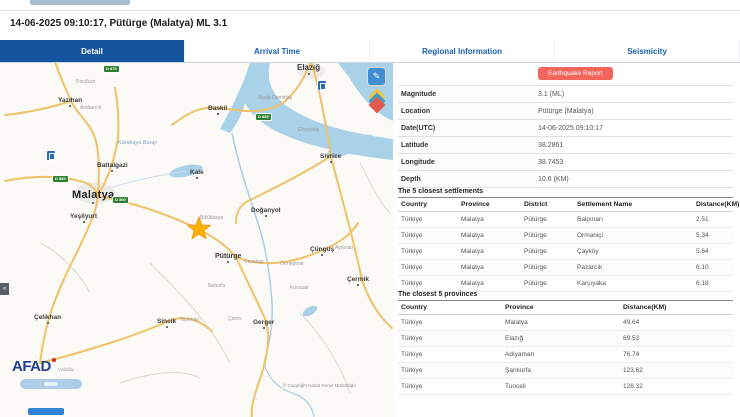  Describe the element at coordinates (166, 323) in the screenshot. I see `map-label-city: Sincik` at that location.